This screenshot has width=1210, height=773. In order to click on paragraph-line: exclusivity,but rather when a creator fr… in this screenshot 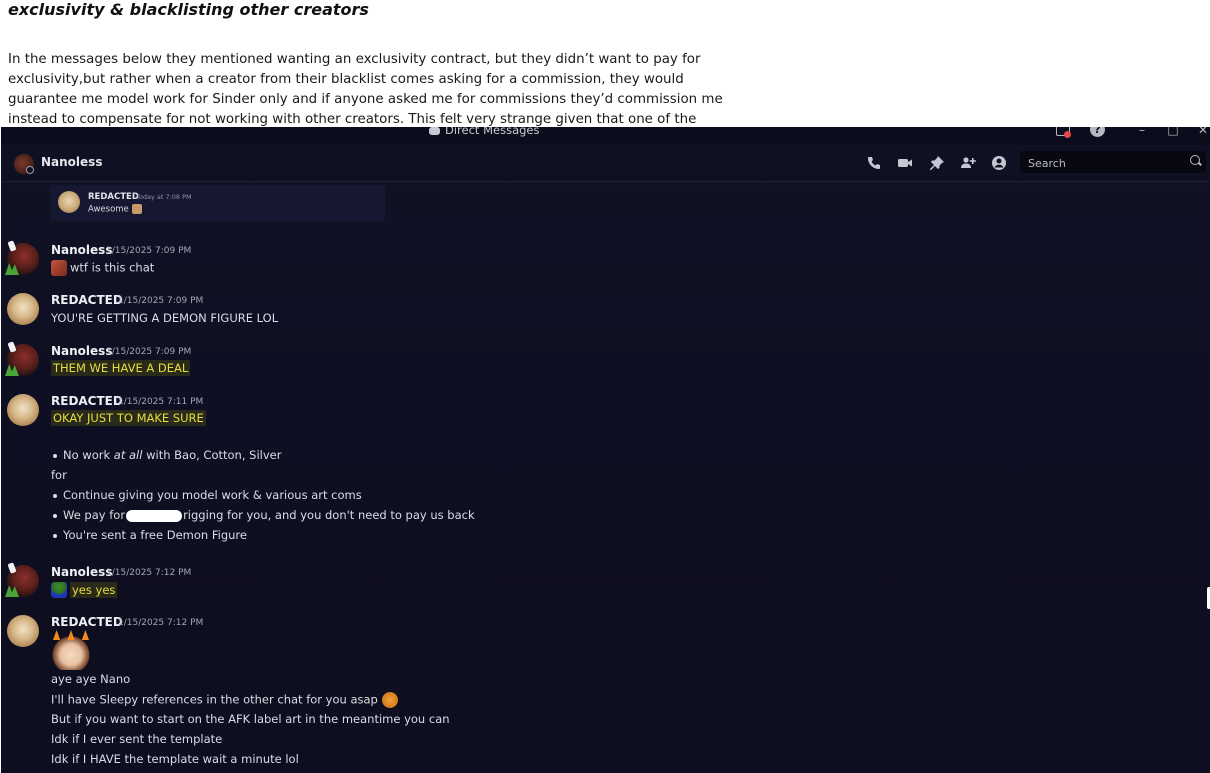, I will do `click(346, 79)`.